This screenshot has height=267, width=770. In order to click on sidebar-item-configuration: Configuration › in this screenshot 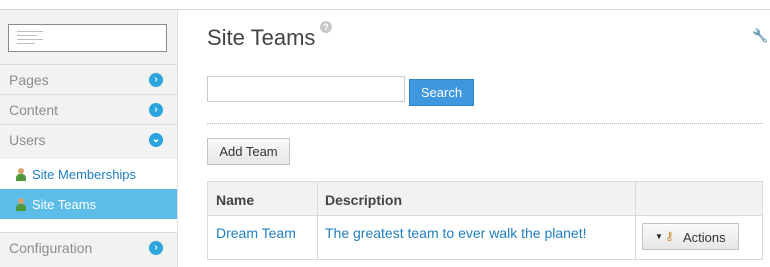, I will do `click(88, 247)`.